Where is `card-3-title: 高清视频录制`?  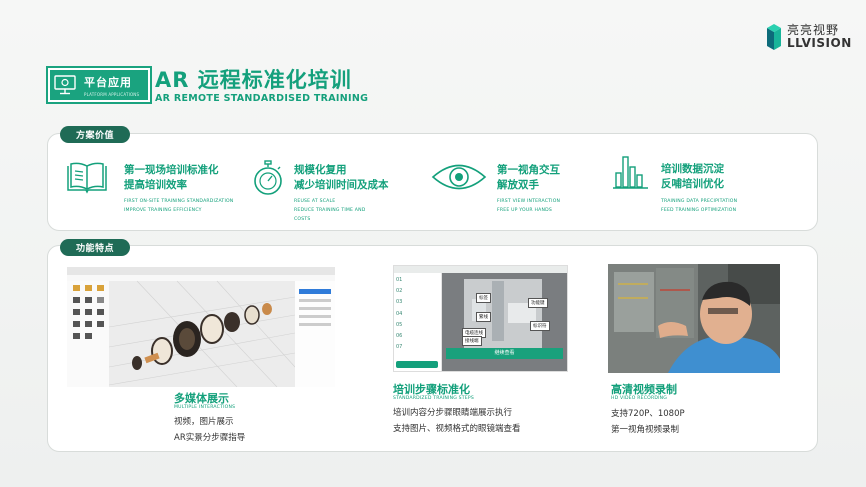 card-3-title: 高清视频录制 is located at coordinates (644, 389).